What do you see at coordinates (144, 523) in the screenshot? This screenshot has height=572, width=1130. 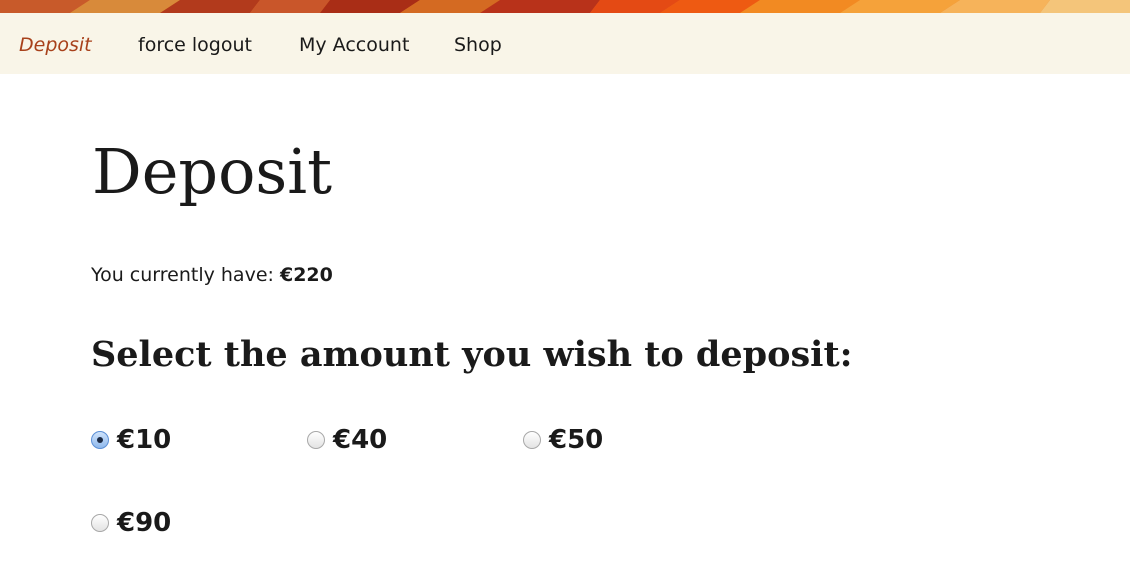 I see `deposit-option-label: €90` at bounding box center [144, 523].